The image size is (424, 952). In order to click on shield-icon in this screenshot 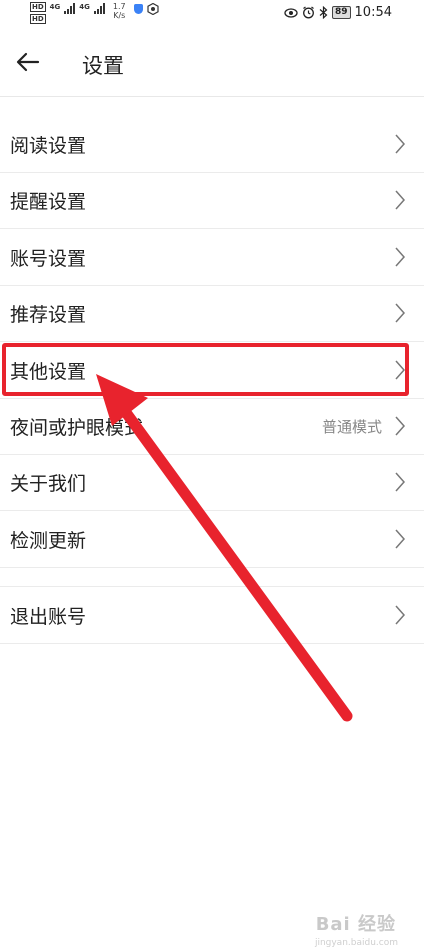, I will do `click(138, 9)`.